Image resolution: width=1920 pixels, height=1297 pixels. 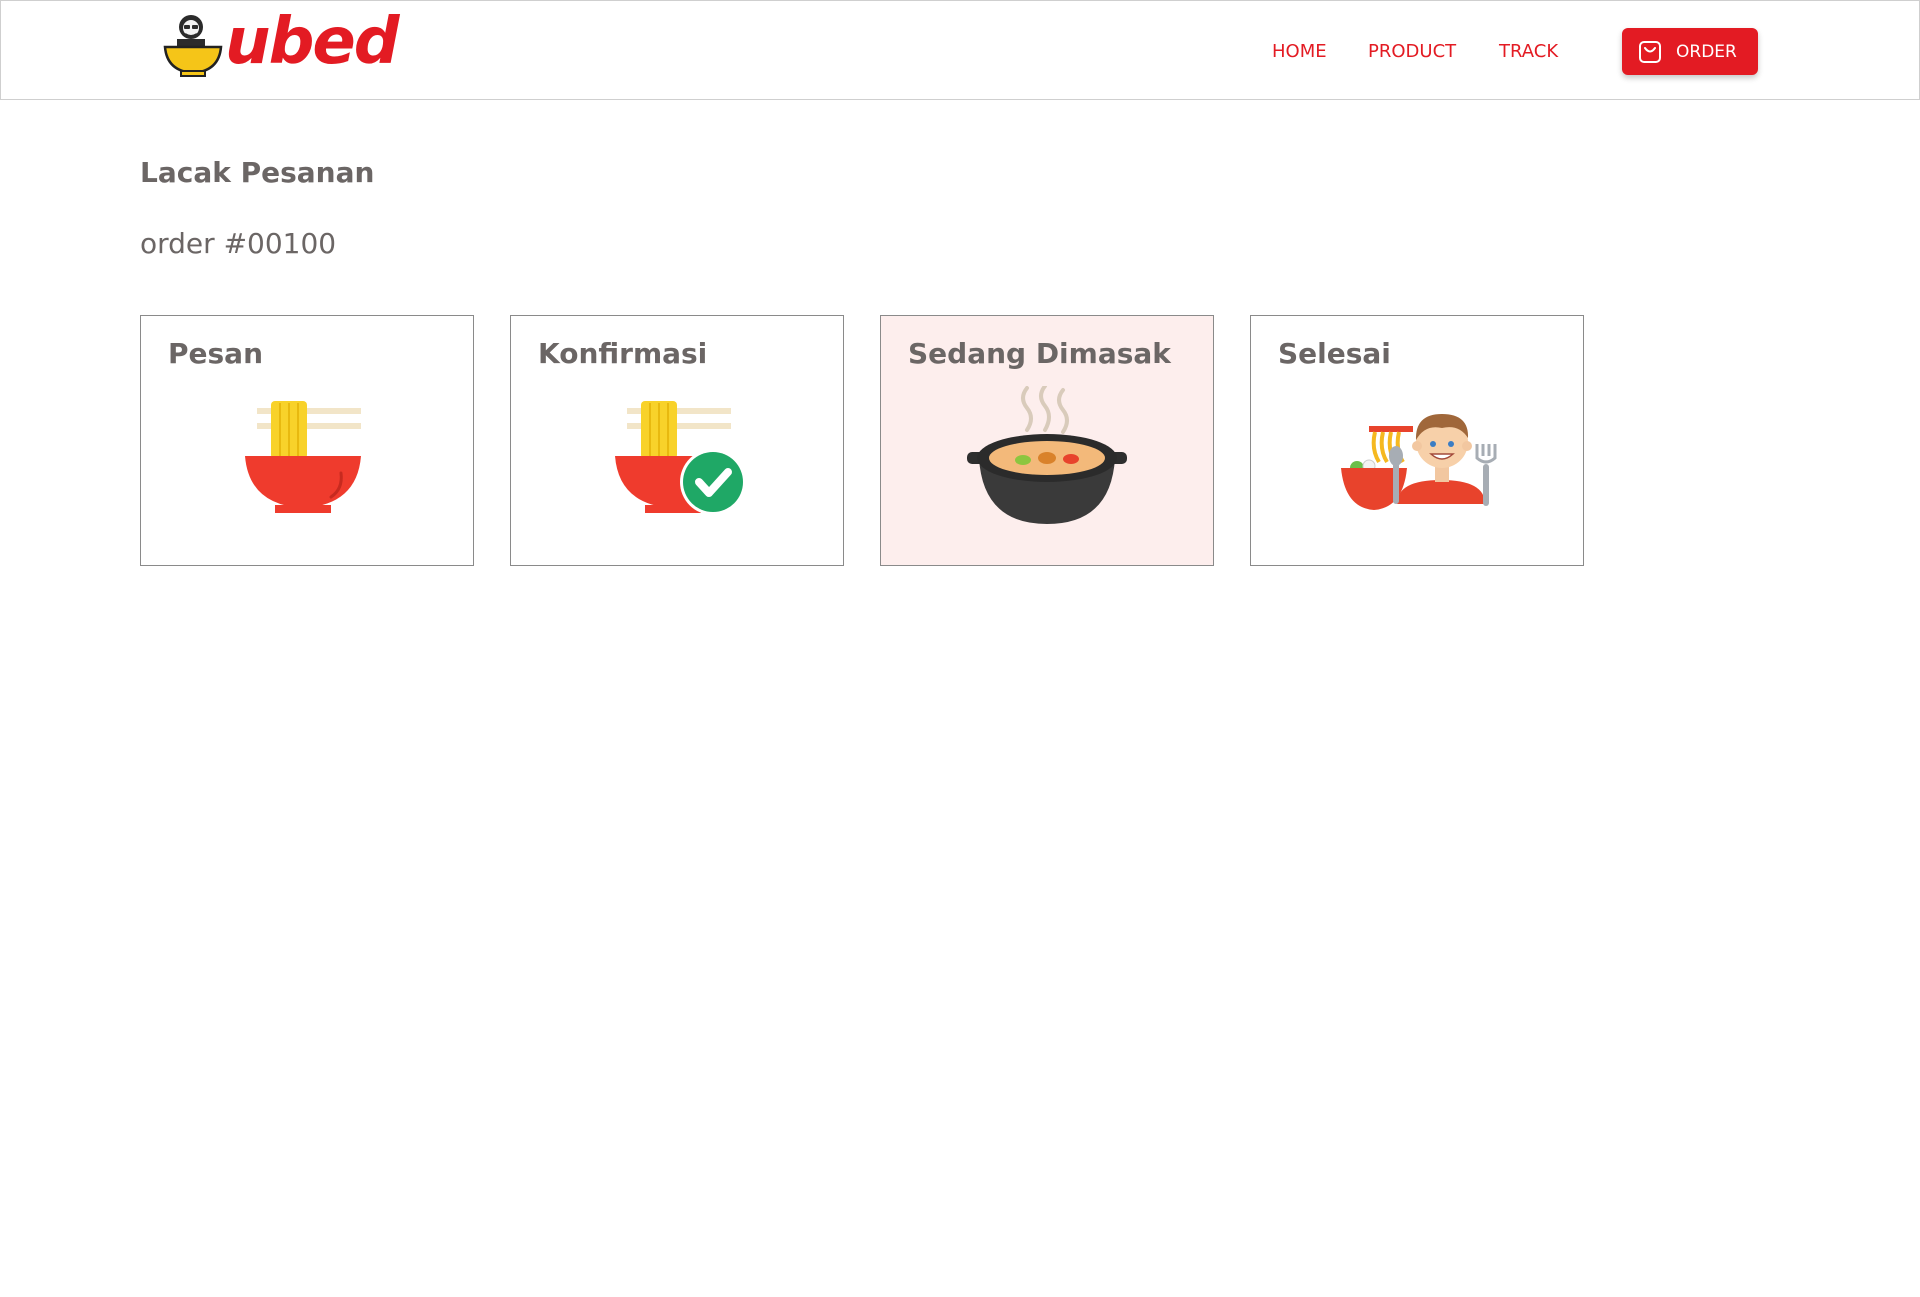 I want to click on step-card-sedang-dimasak: Sedang Dimasak, so click(x=1047, y=440).